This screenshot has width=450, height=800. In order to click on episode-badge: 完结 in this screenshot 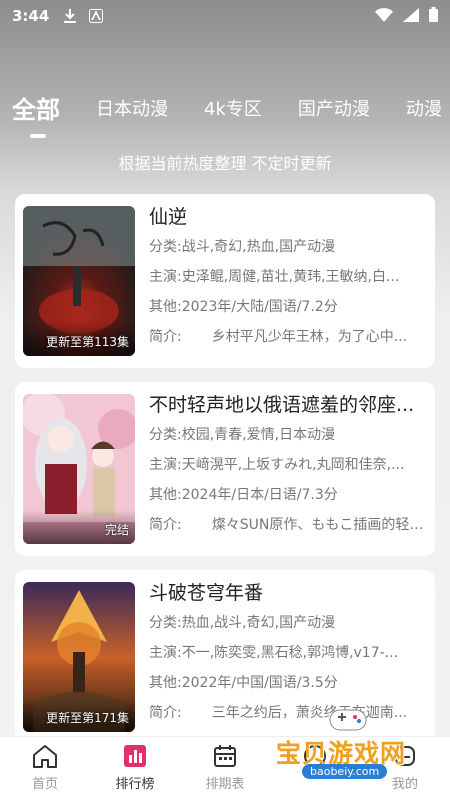, I will do `click(116, 530)`.